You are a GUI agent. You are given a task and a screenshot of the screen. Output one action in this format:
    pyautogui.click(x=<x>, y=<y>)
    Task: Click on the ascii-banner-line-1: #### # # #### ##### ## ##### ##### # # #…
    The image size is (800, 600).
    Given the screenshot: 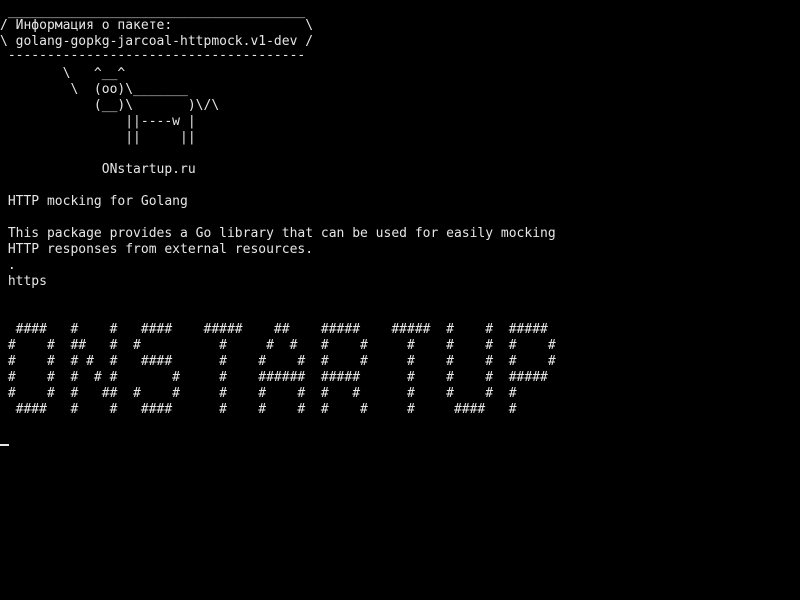 What is the action you would take?
    pyautogui.click(x=274, y=329)
    